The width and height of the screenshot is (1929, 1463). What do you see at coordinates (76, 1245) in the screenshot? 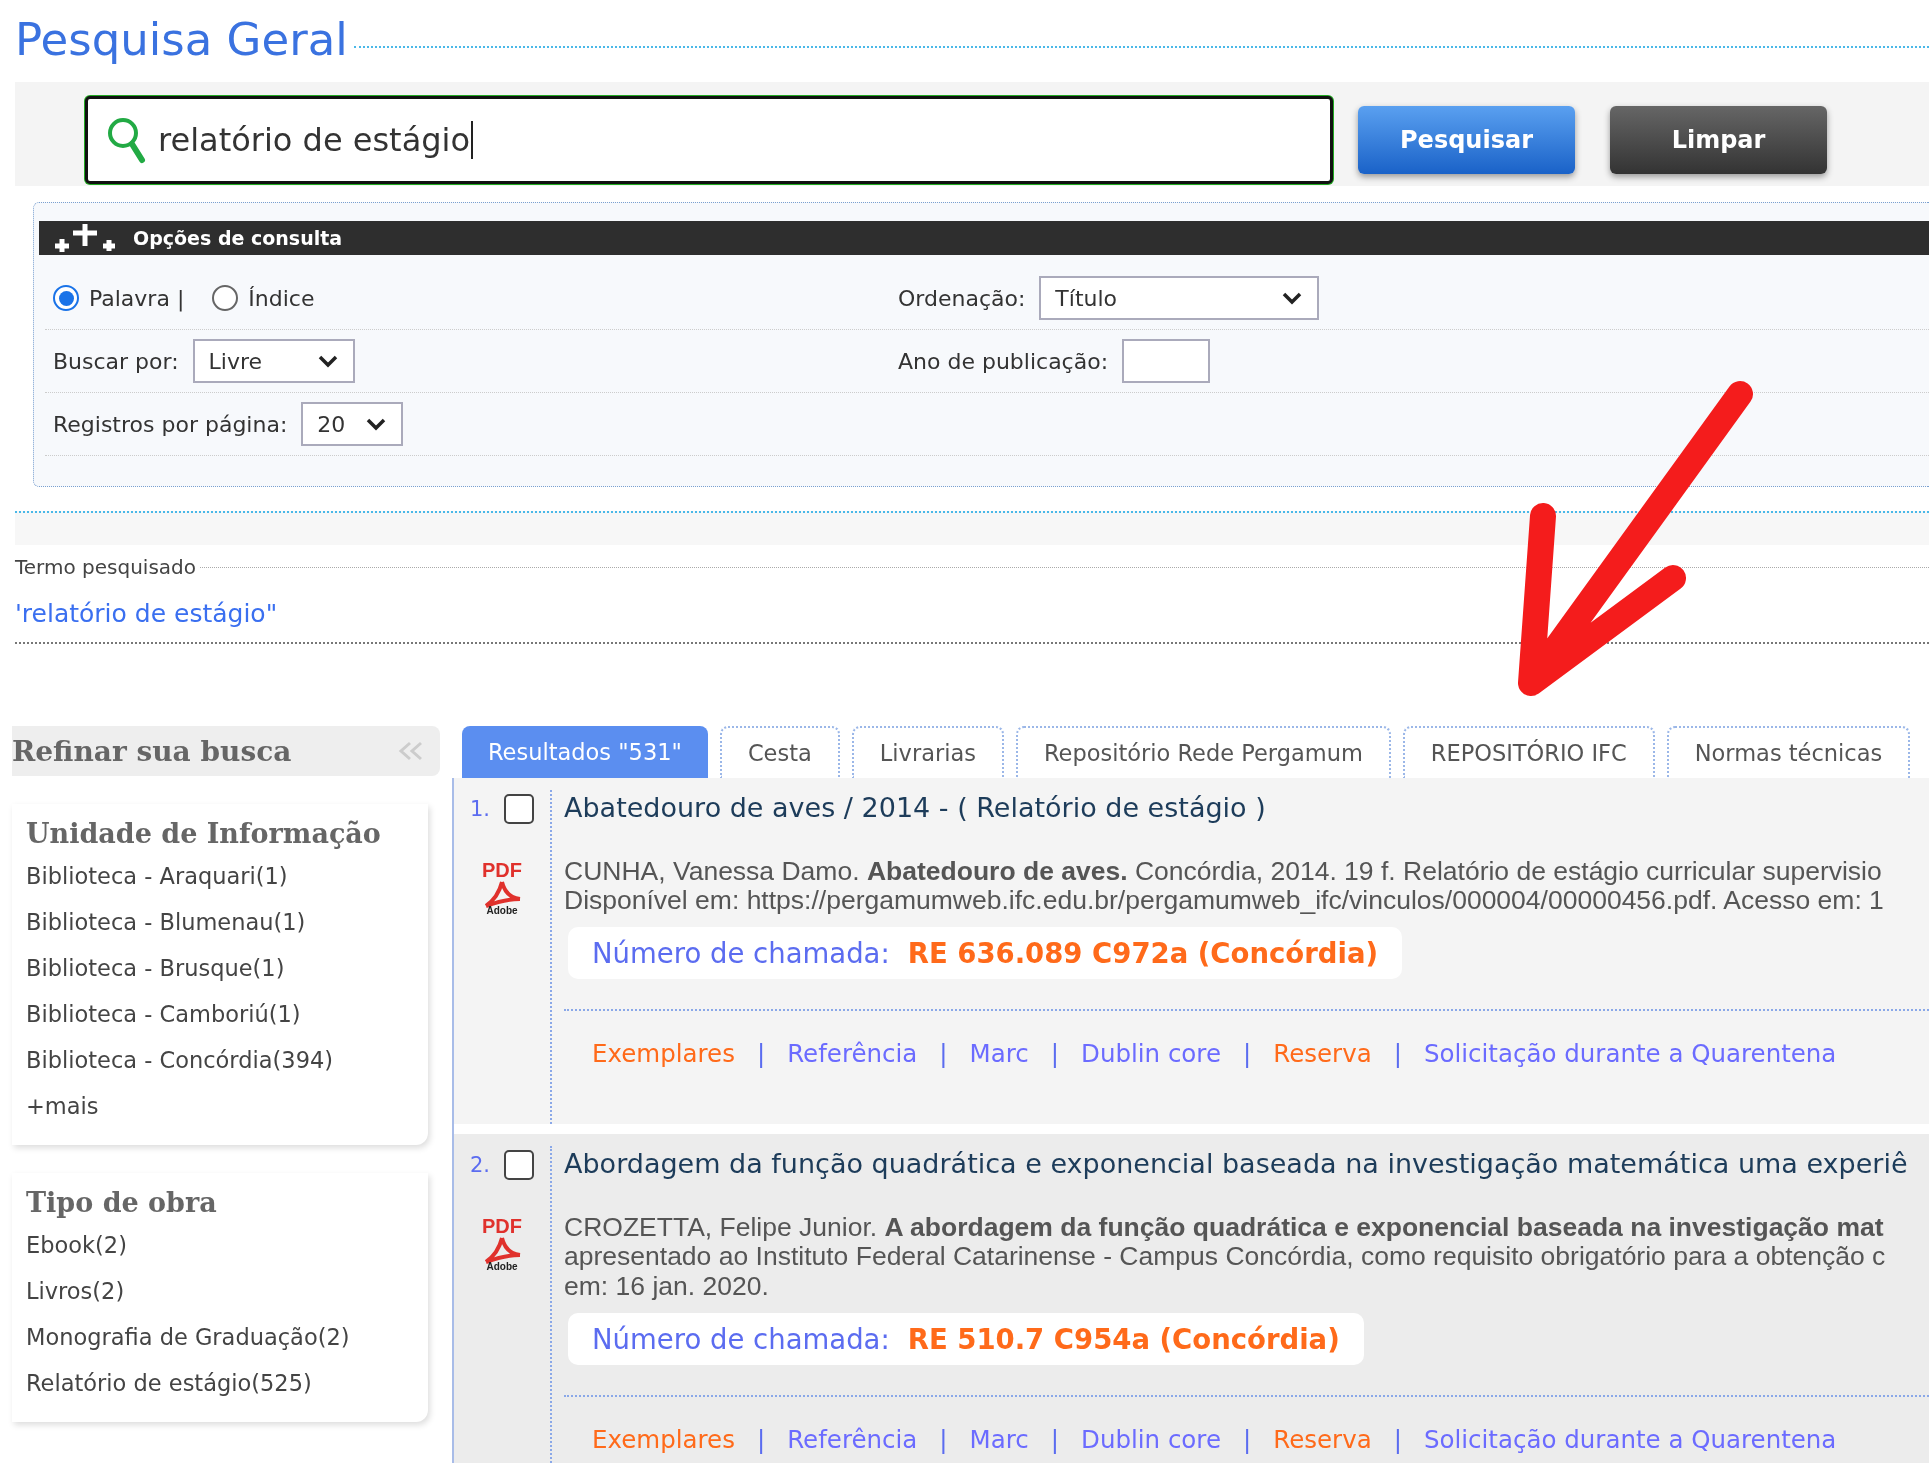
I see `filter-link: Ebook(2)` at bounding box center [76, 1245].